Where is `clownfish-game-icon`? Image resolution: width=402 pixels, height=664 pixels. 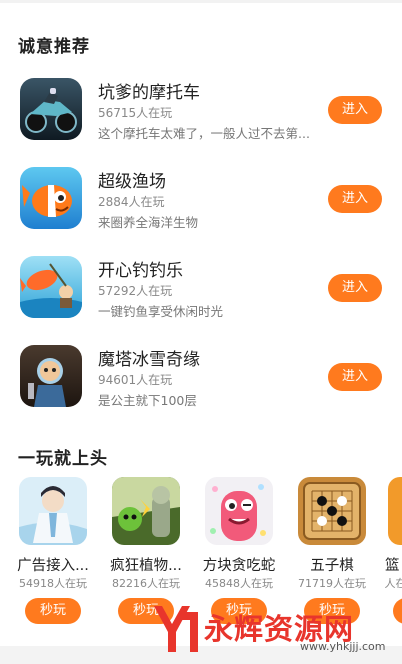 clownfish-game-icon is located at coordinates (51, 198).